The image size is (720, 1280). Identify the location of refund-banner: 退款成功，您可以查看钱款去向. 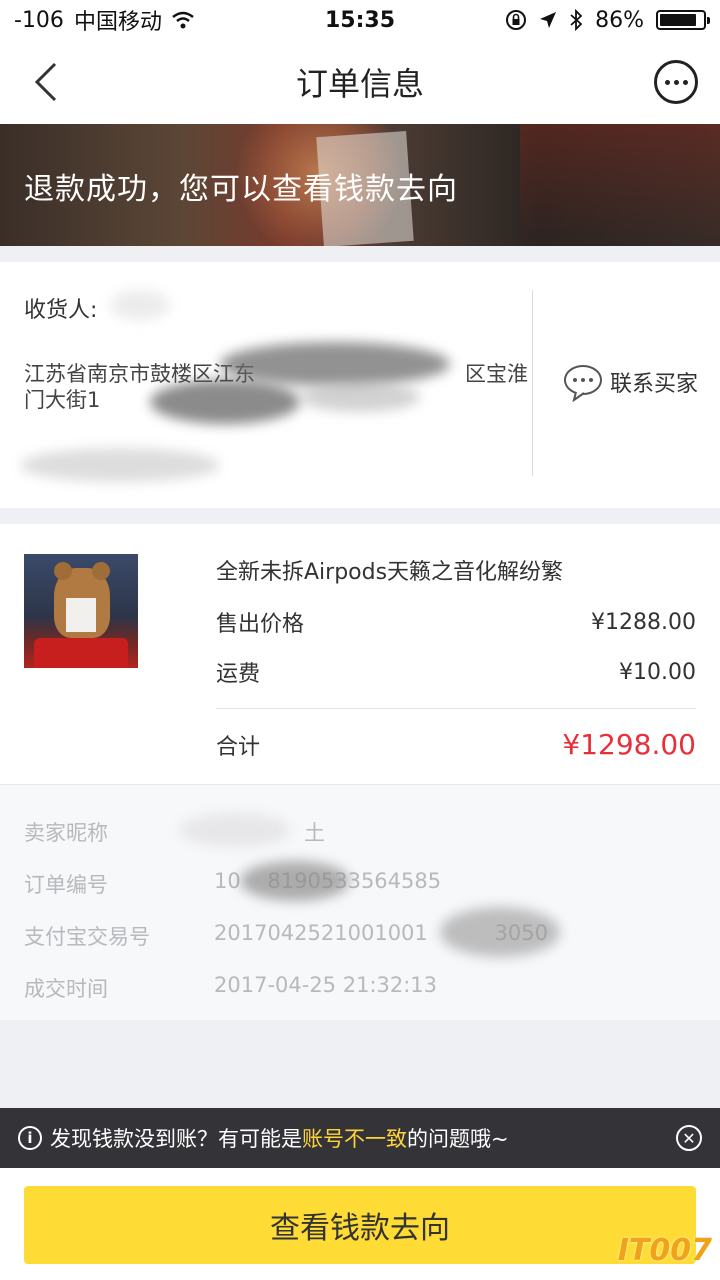
(360, 185).